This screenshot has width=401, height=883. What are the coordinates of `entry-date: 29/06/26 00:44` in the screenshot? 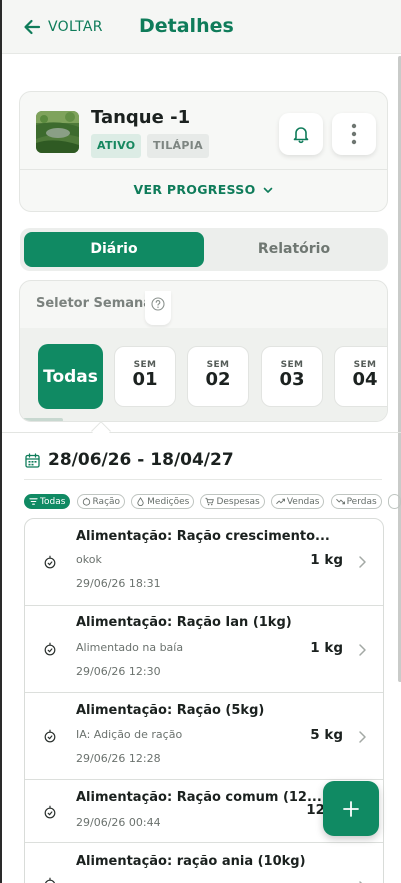 It's located at (118, 822).